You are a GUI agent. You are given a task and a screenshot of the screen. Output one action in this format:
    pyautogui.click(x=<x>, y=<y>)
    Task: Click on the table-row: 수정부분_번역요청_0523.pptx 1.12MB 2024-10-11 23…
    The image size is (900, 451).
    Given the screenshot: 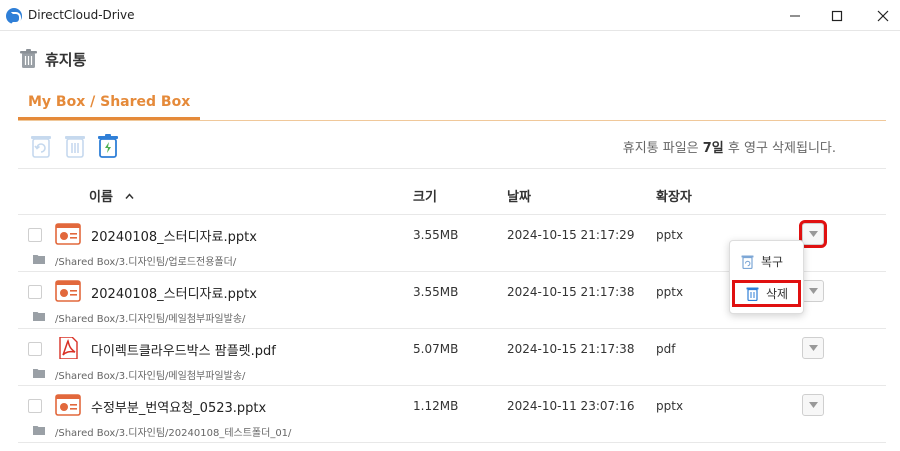 What is the action you would take?
    pyautogui.click(x=452, y=413)
    